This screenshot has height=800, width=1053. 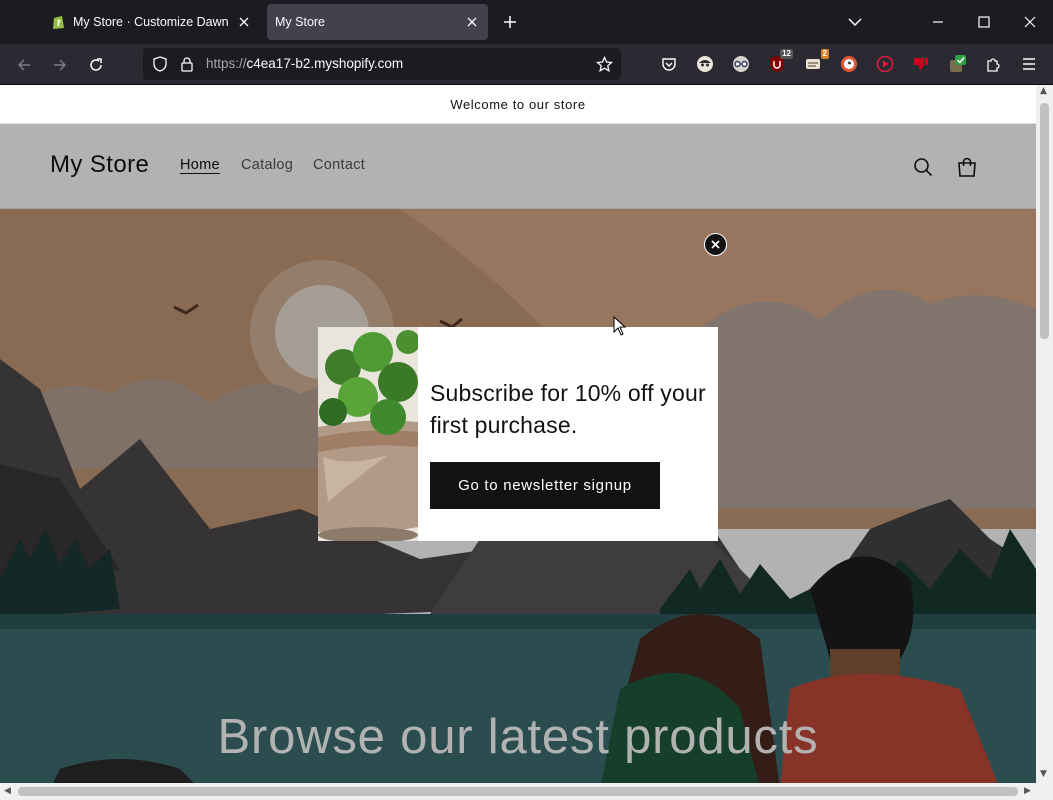 I want to click on extension-avatar-icon, so click(x=705, y=64).